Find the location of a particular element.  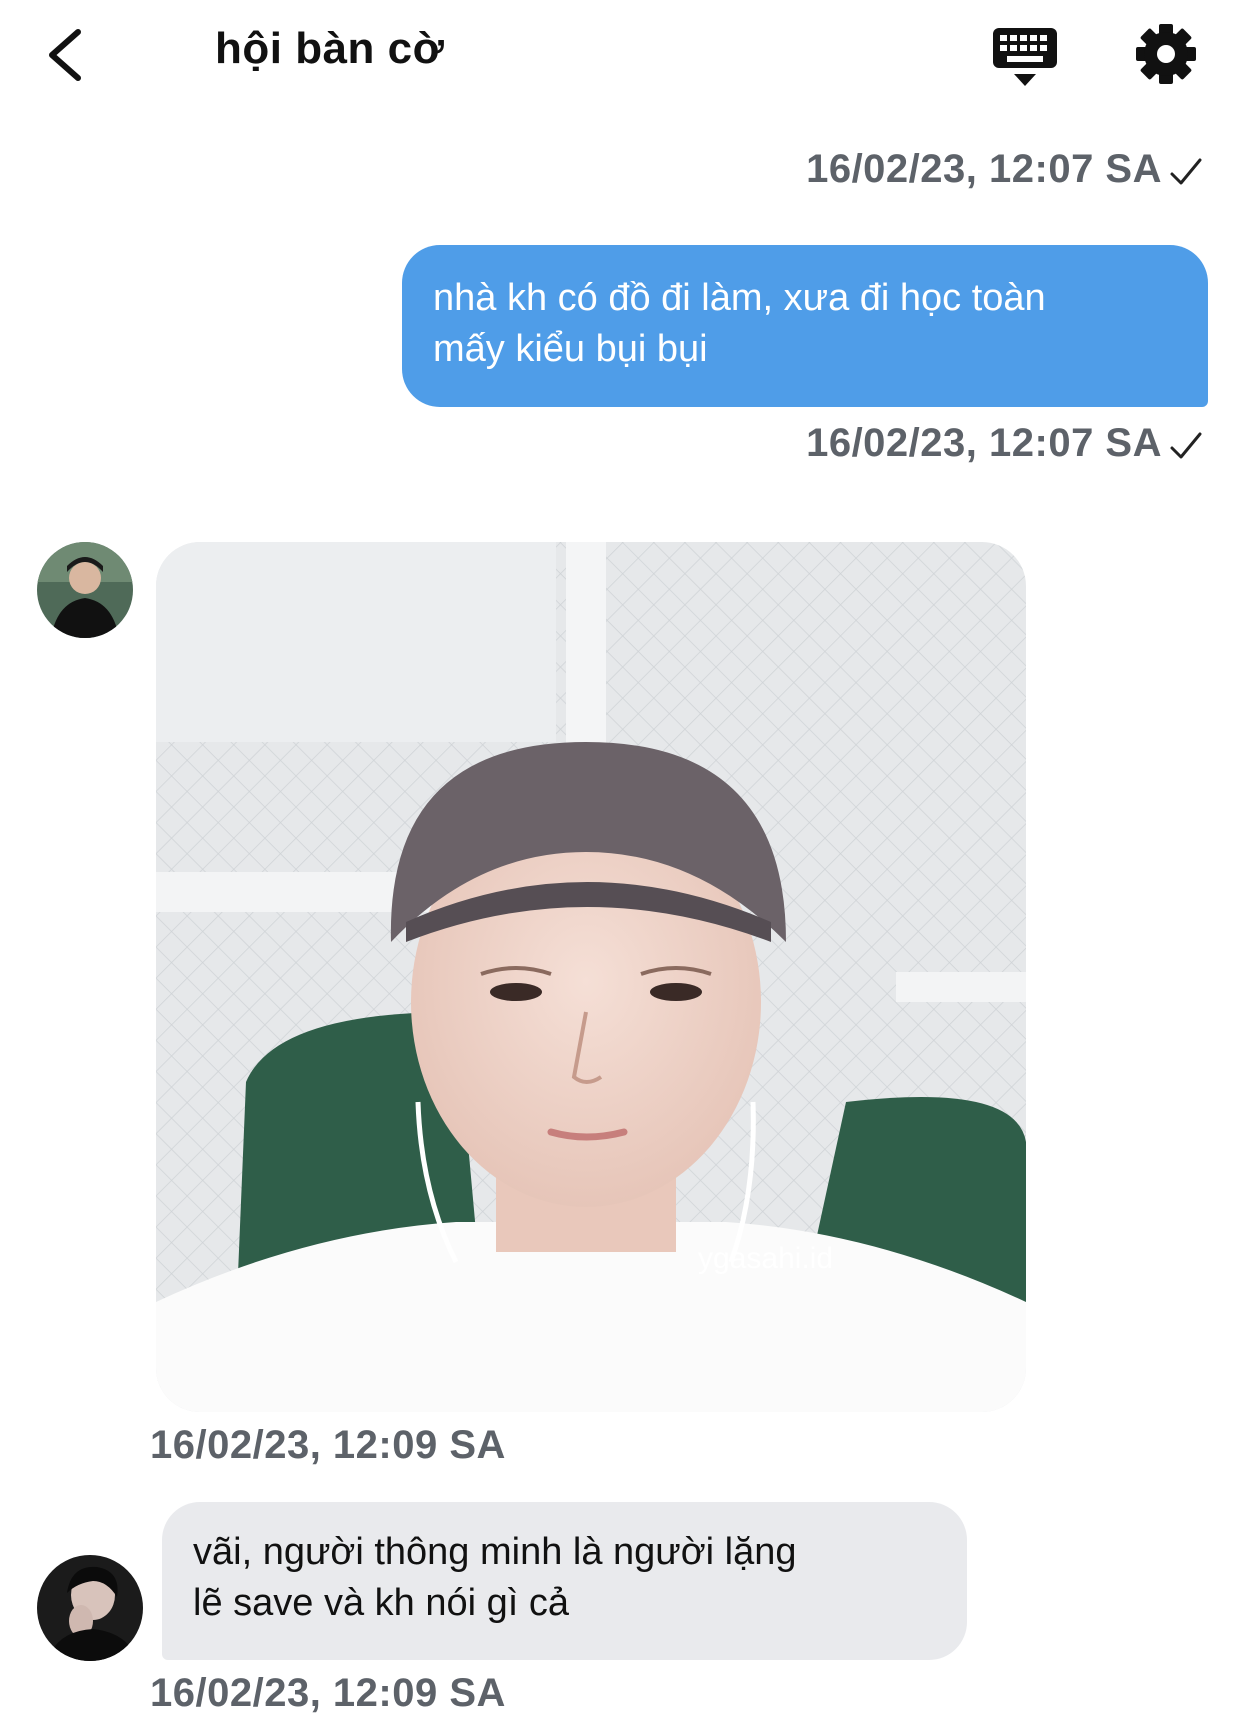

settings-button is located at coordinates (1166, 54).